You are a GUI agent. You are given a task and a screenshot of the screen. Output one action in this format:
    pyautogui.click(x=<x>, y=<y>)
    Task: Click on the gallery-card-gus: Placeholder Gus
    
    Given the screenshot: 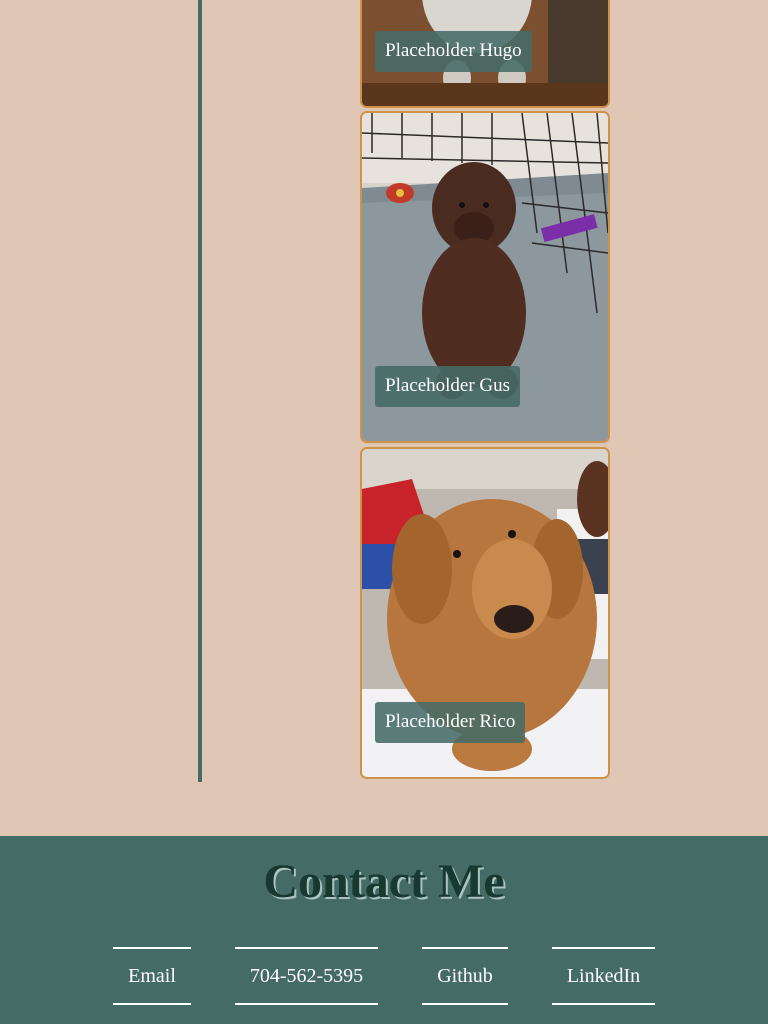 What is the action you would take?
    pyautogui.click(x=485, y=277)
    